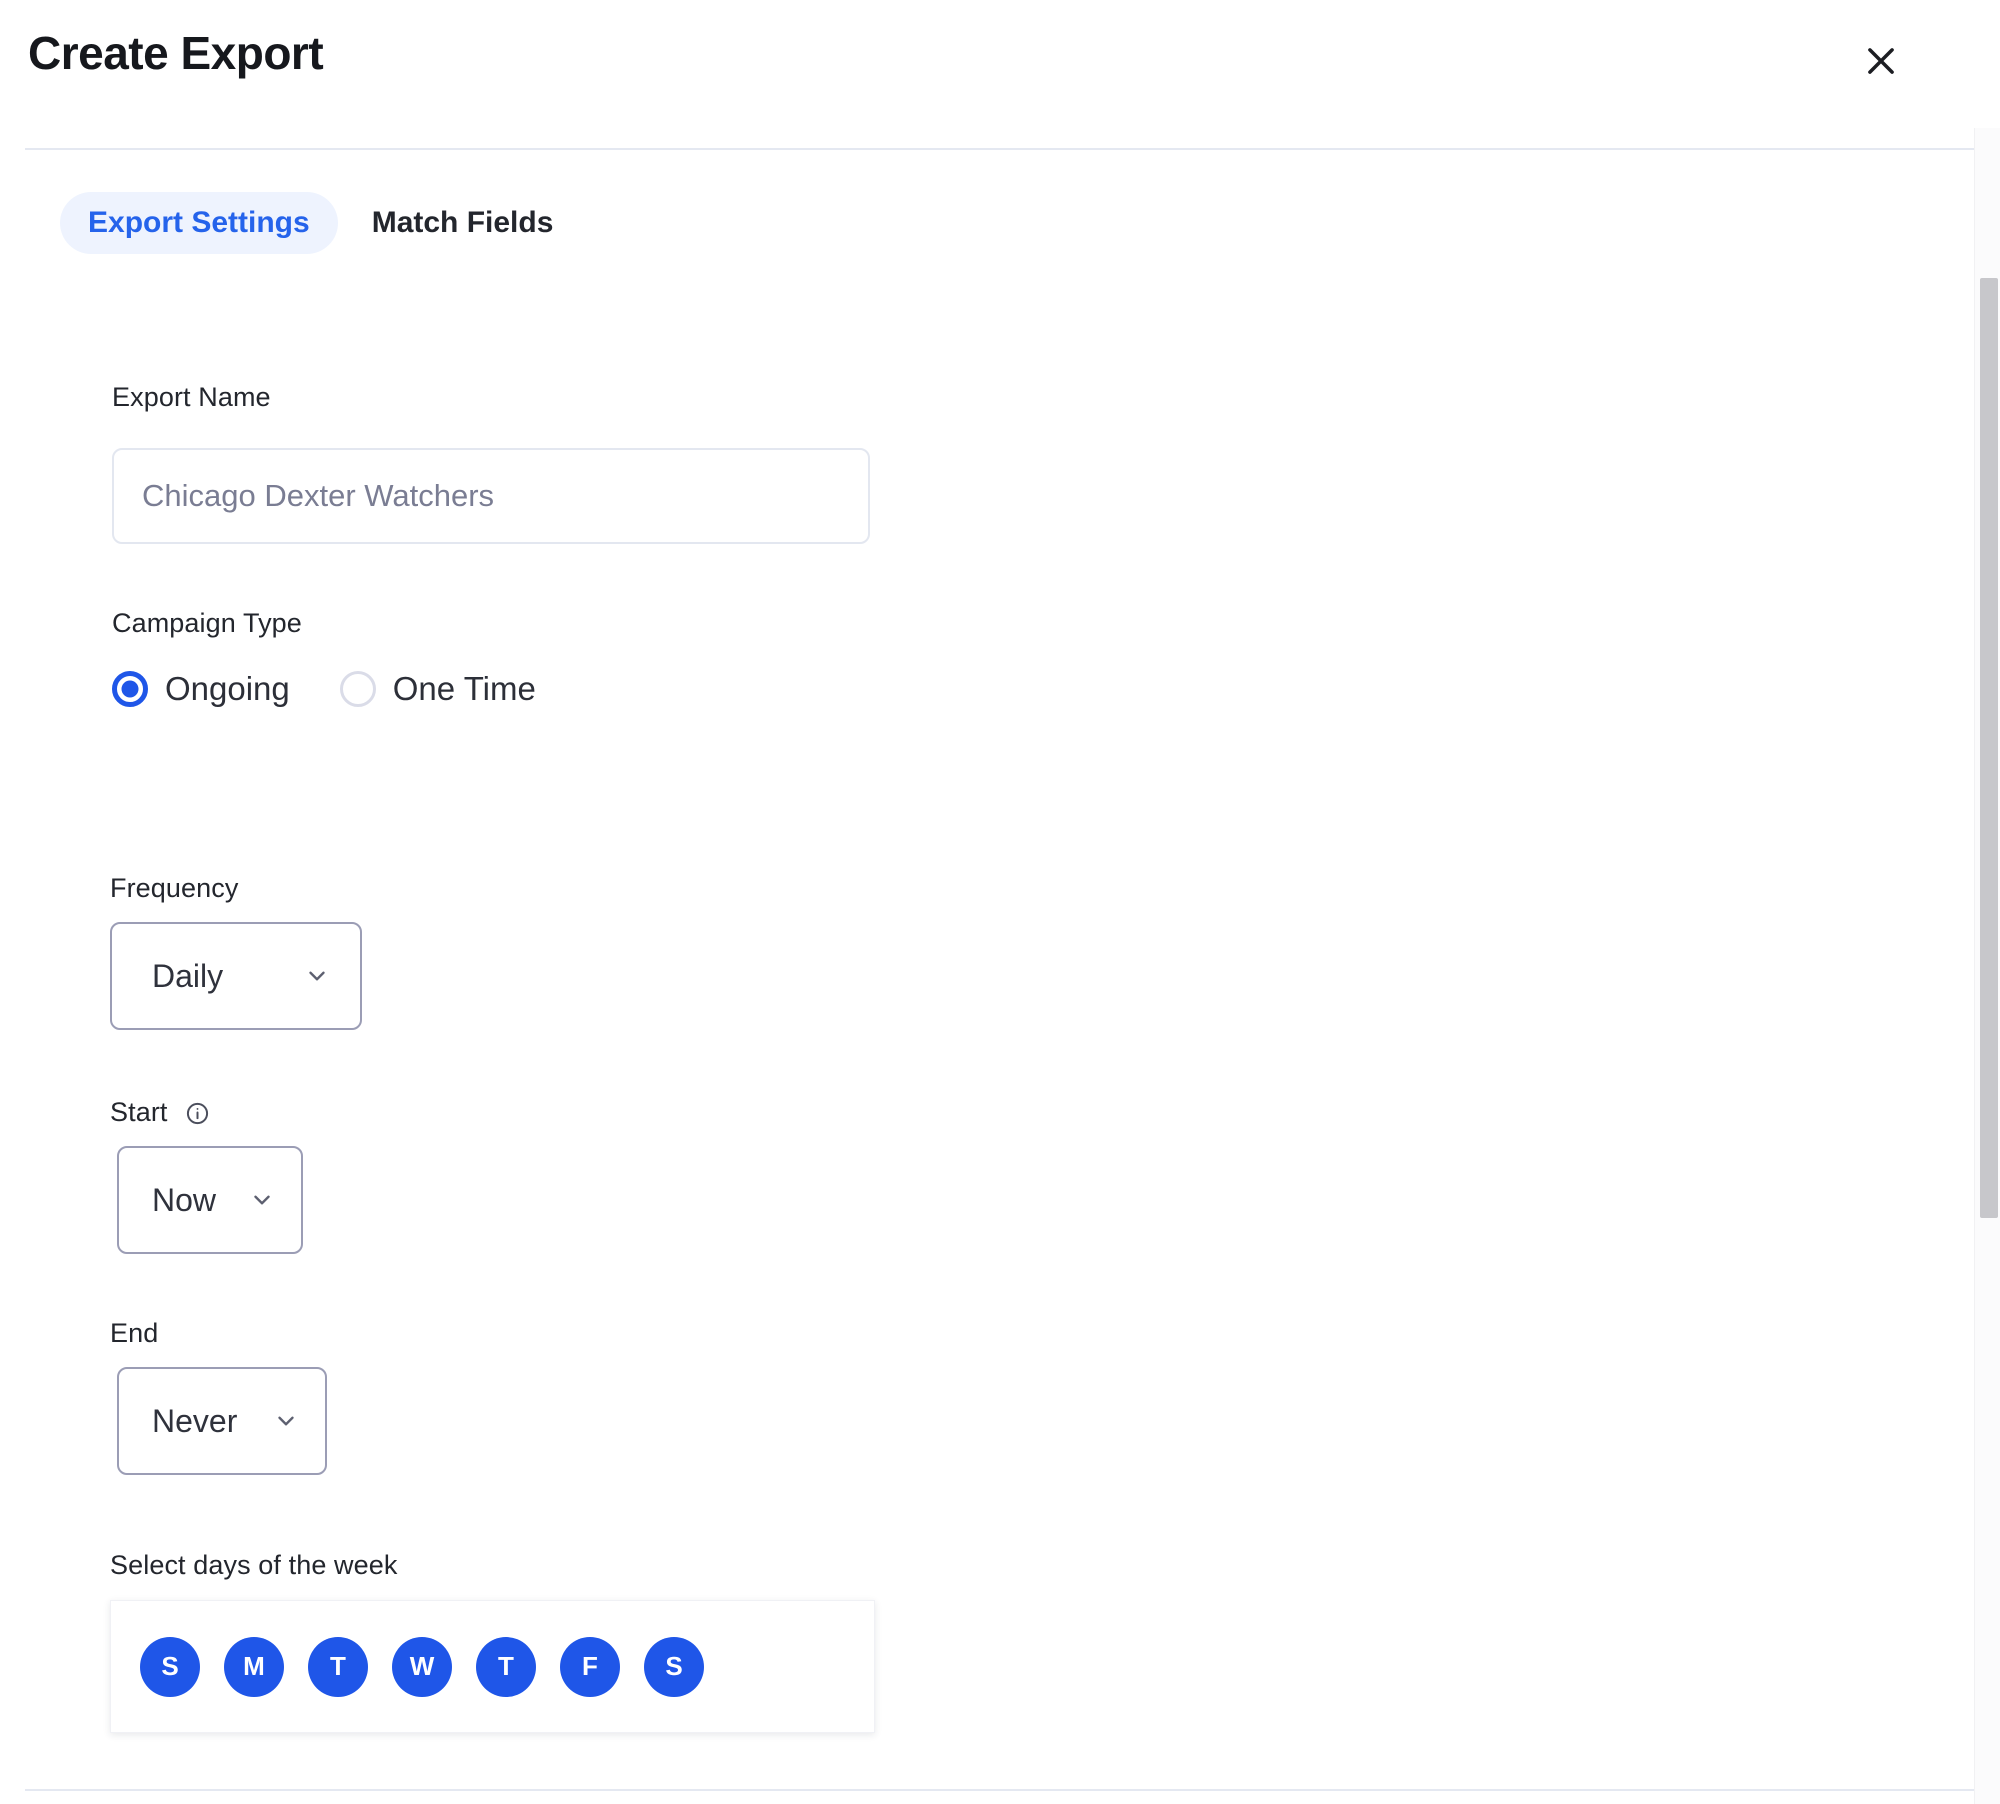 The width and height of the screenshot is (2000, 1804). What do you see at coordinates (1001, 1790) in the screenshot?
I see `footer-divider` at bounding box center [1001, 1790].